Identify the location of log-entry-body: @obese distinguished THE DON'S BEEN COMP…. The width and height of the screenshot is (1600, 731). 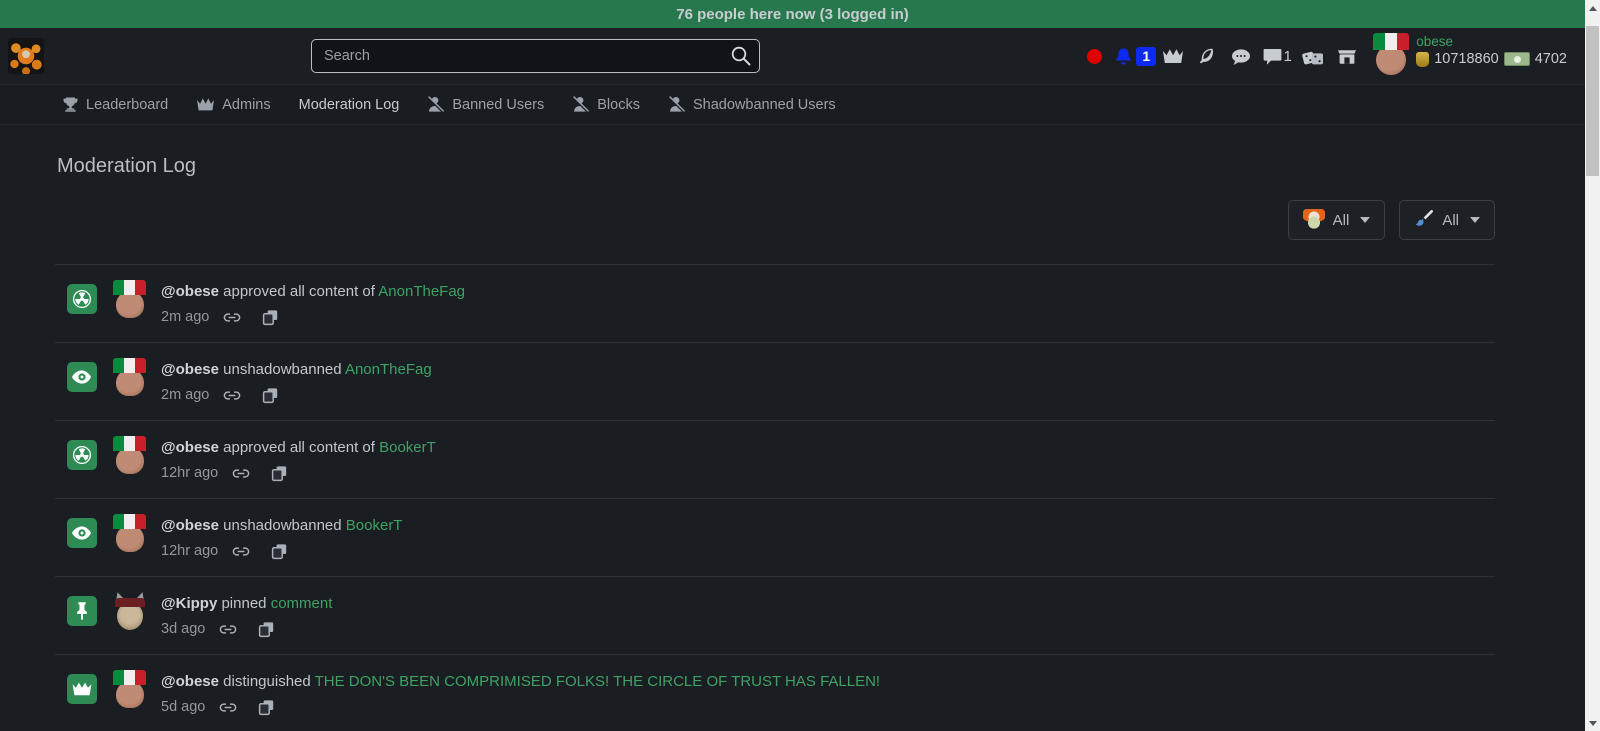
(520, 693).